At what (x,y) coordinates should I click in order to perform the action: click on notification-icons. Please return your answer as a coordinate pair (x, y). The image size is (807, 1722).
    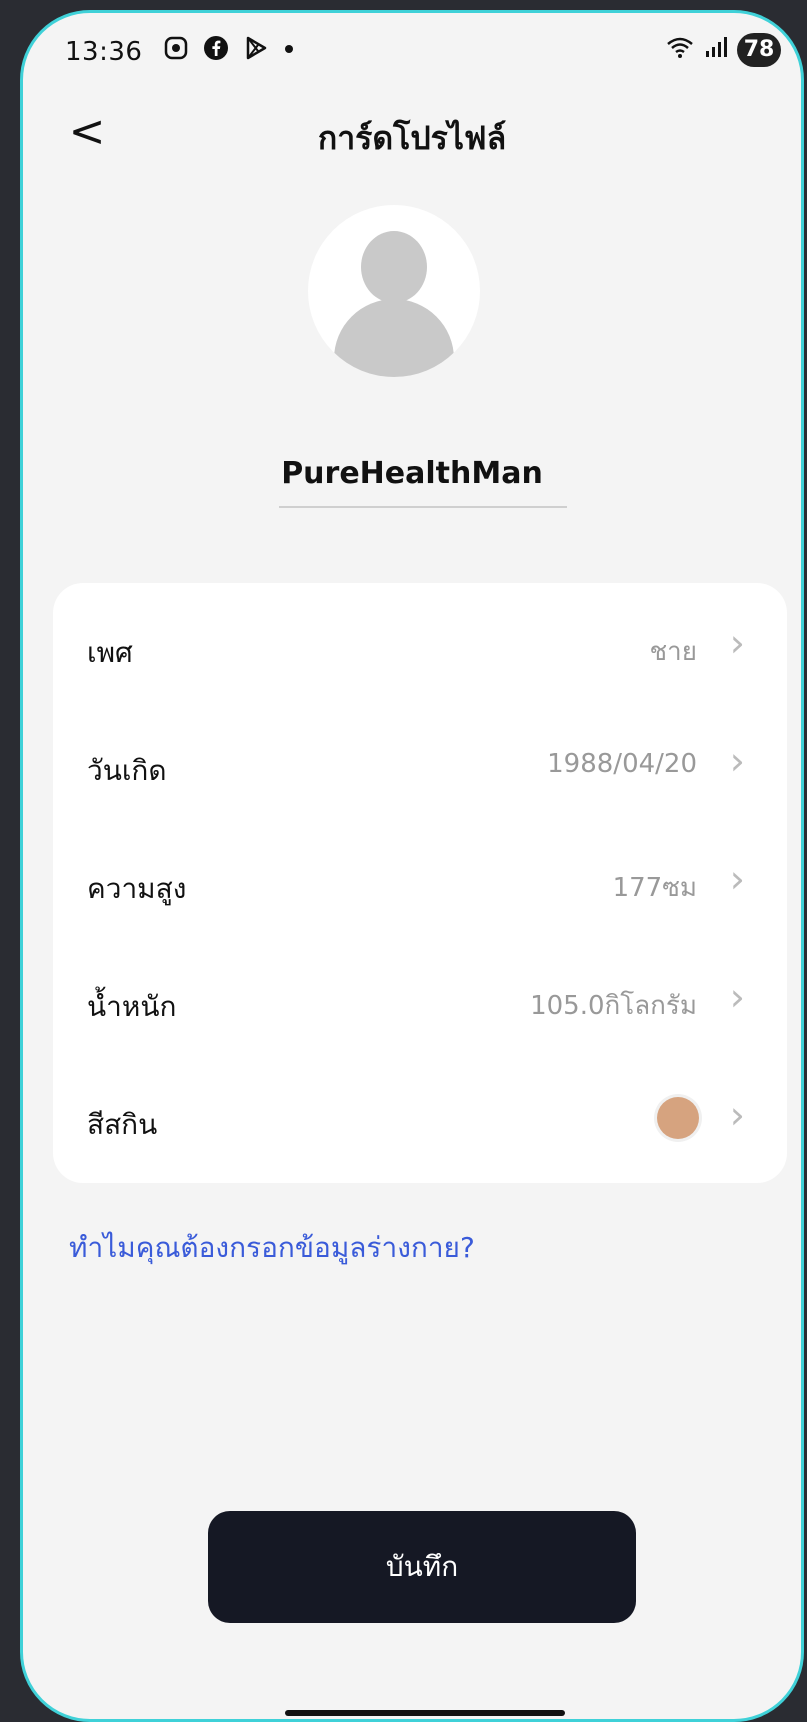
    Looking at the image, I should click on (229, 51).